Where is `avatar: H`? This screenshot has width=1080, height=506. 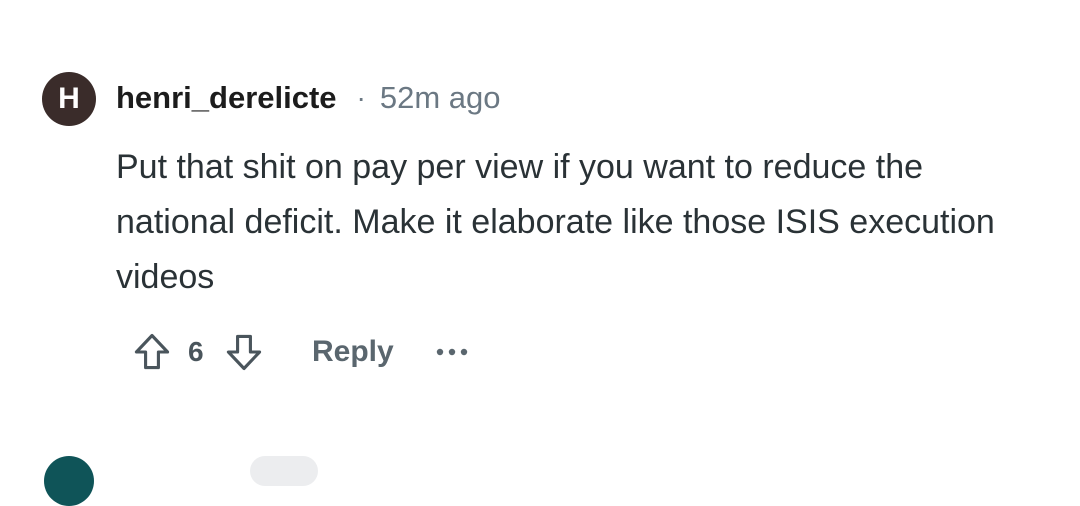
avatar: H is located at coordinates (69, 99).